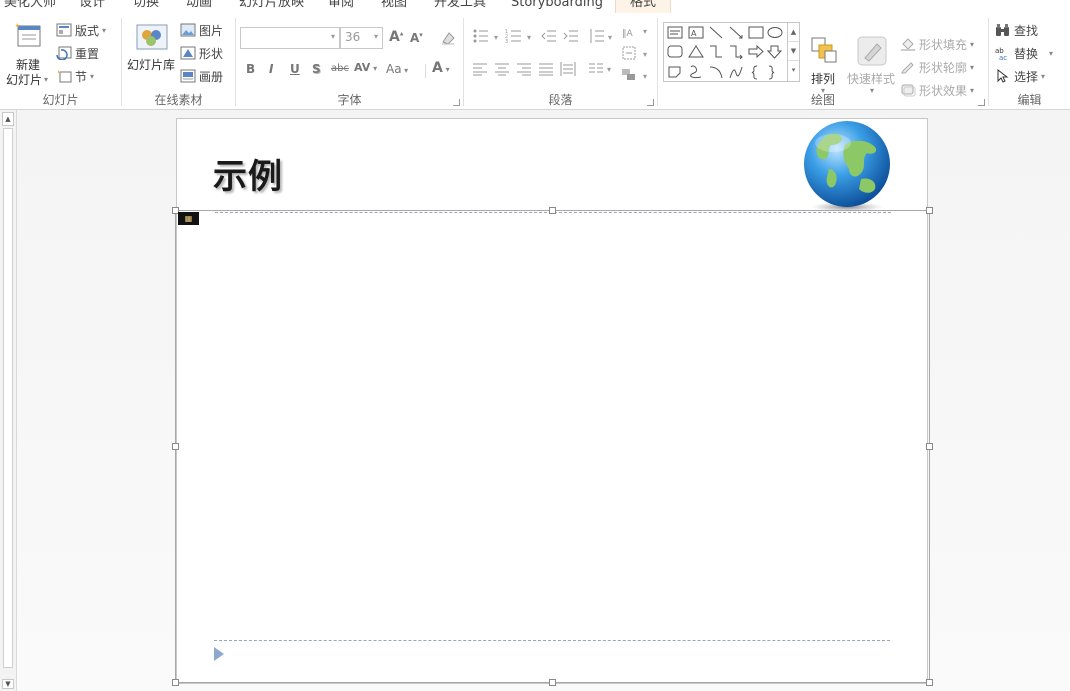  What do you see at coordinates (520, 36) in the screenshot?
I see `numbering-icon: 123 ▾` at bounding box center [520, 36].